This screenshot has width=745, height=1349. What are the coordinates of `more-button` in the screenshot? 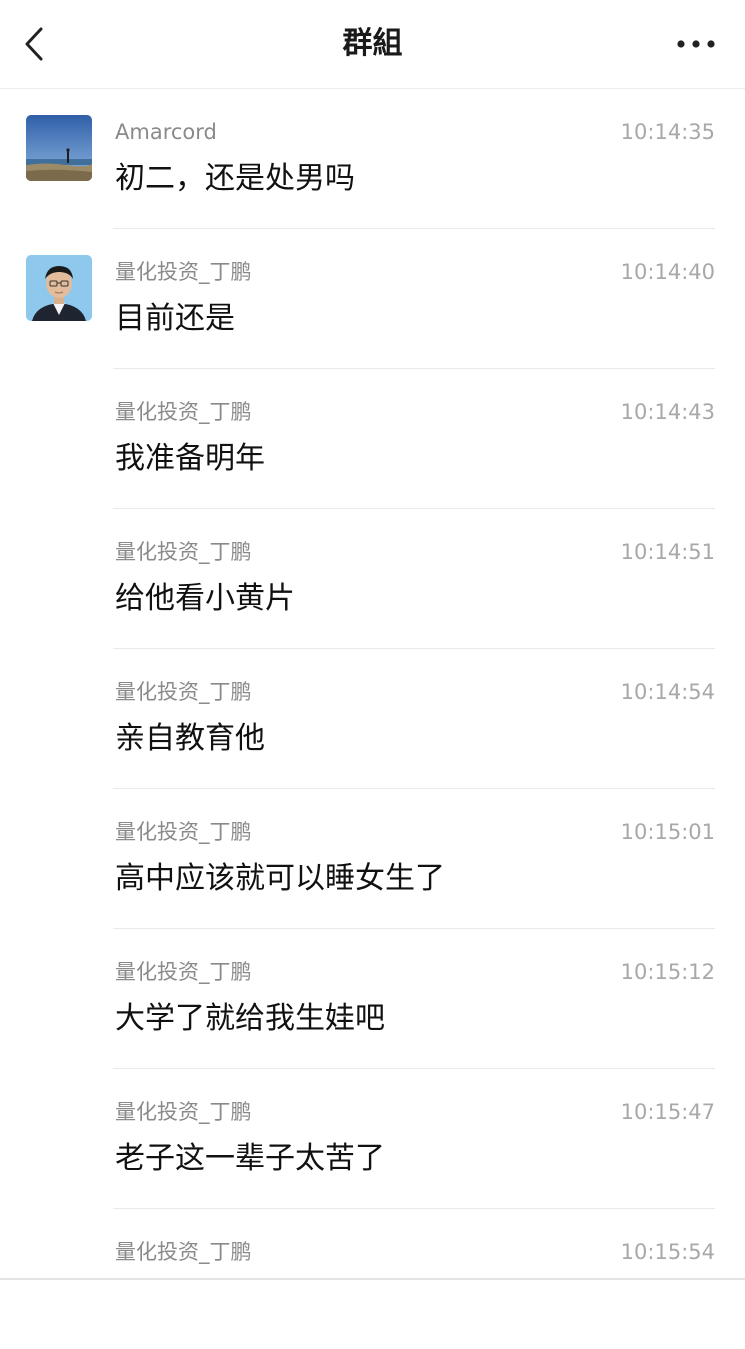 It's located at (696, 44).